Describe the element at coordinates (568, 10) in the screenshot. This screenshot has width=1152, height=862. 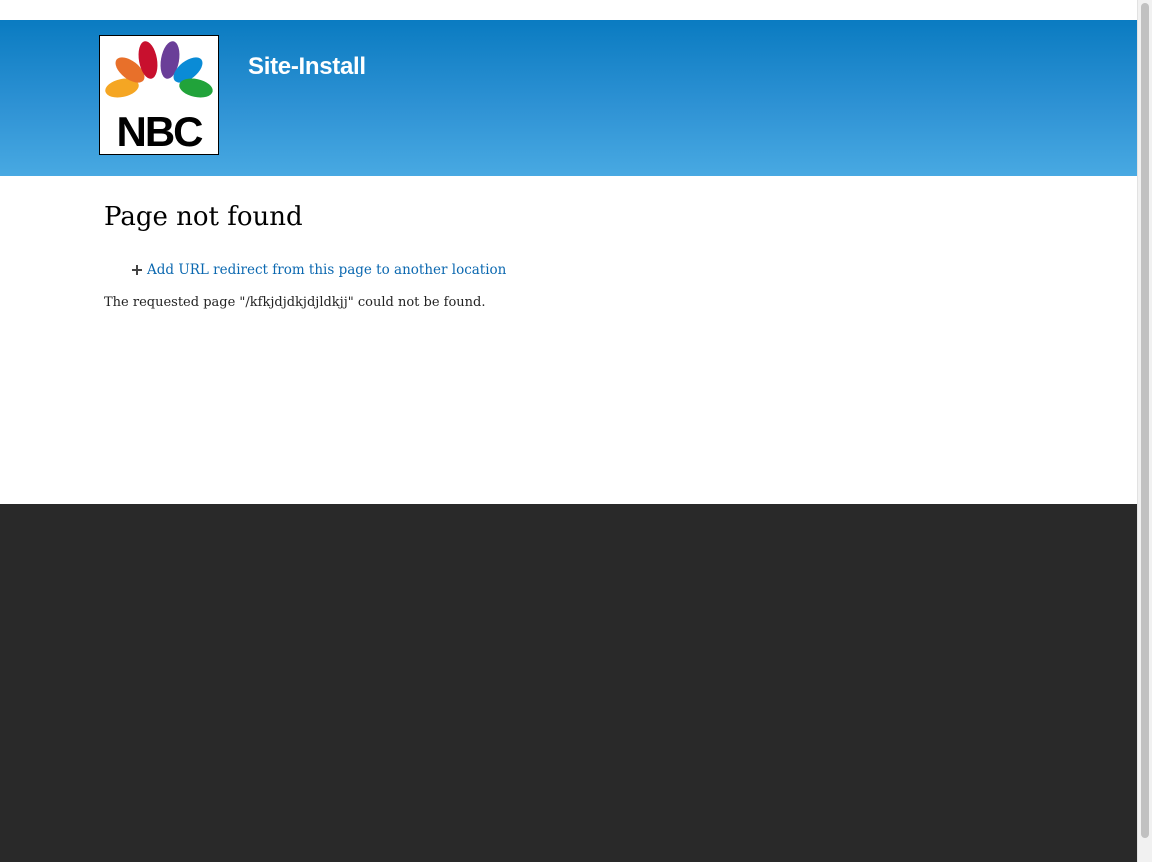
I see `top-strip` at that location.